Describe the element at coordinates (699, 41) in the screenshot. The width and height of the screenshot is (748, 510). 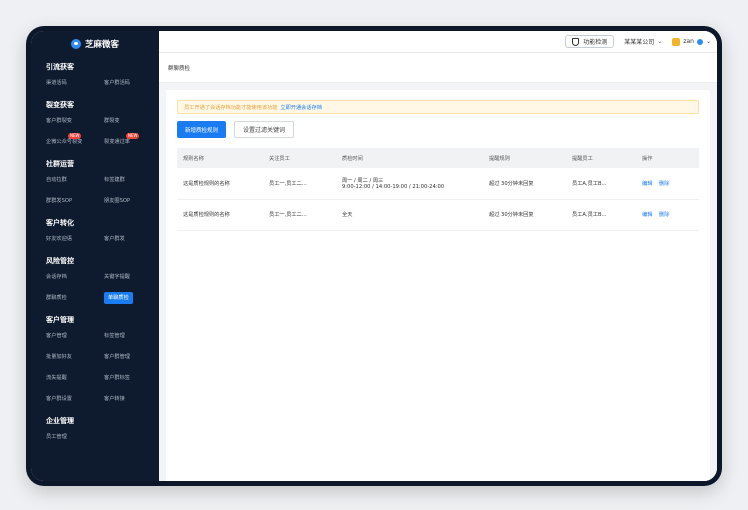
I see `status-dot-icon` at that location.